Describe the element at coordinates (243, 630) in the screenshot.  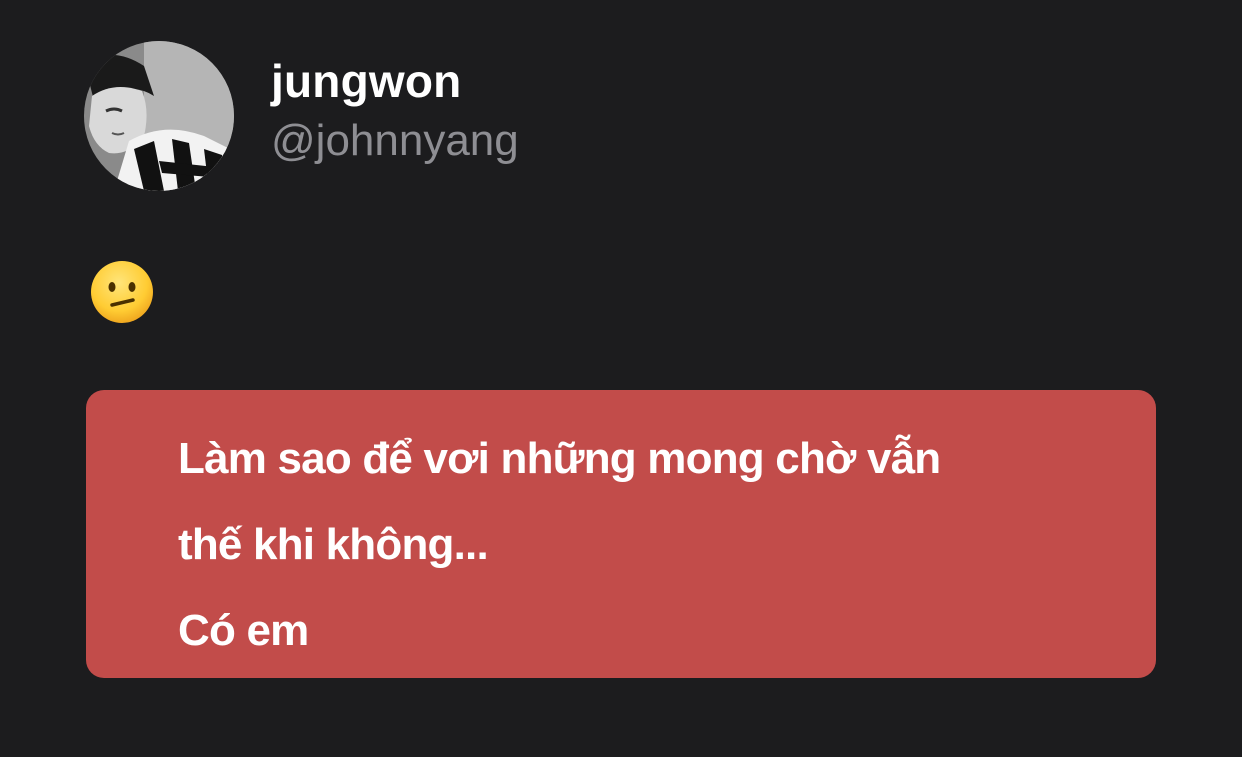
I see `lyric-line: Có em` at that location.